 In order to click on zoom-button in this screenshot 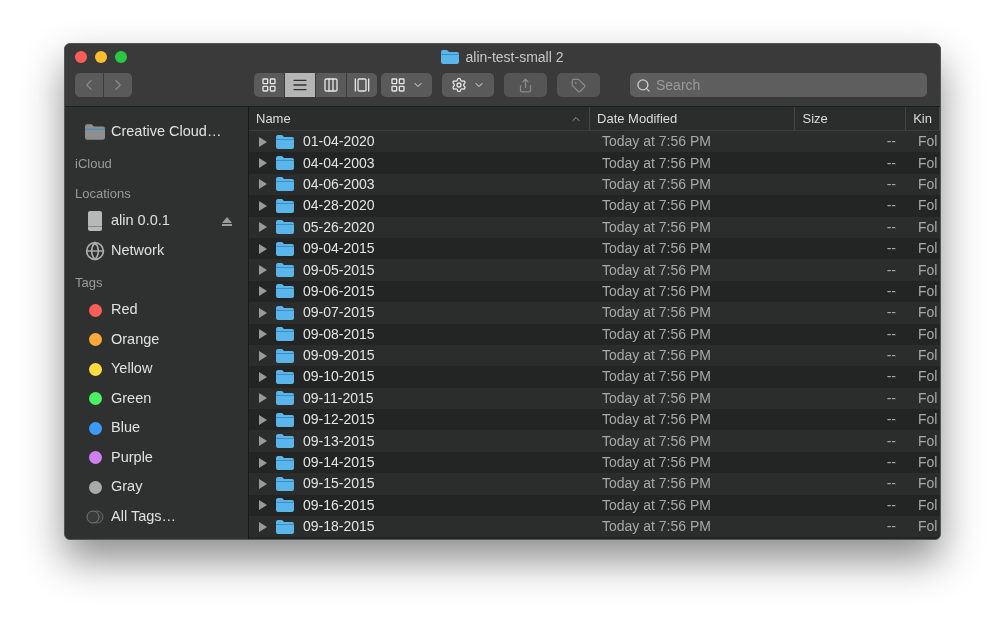, I will do `click(121, 57)`.